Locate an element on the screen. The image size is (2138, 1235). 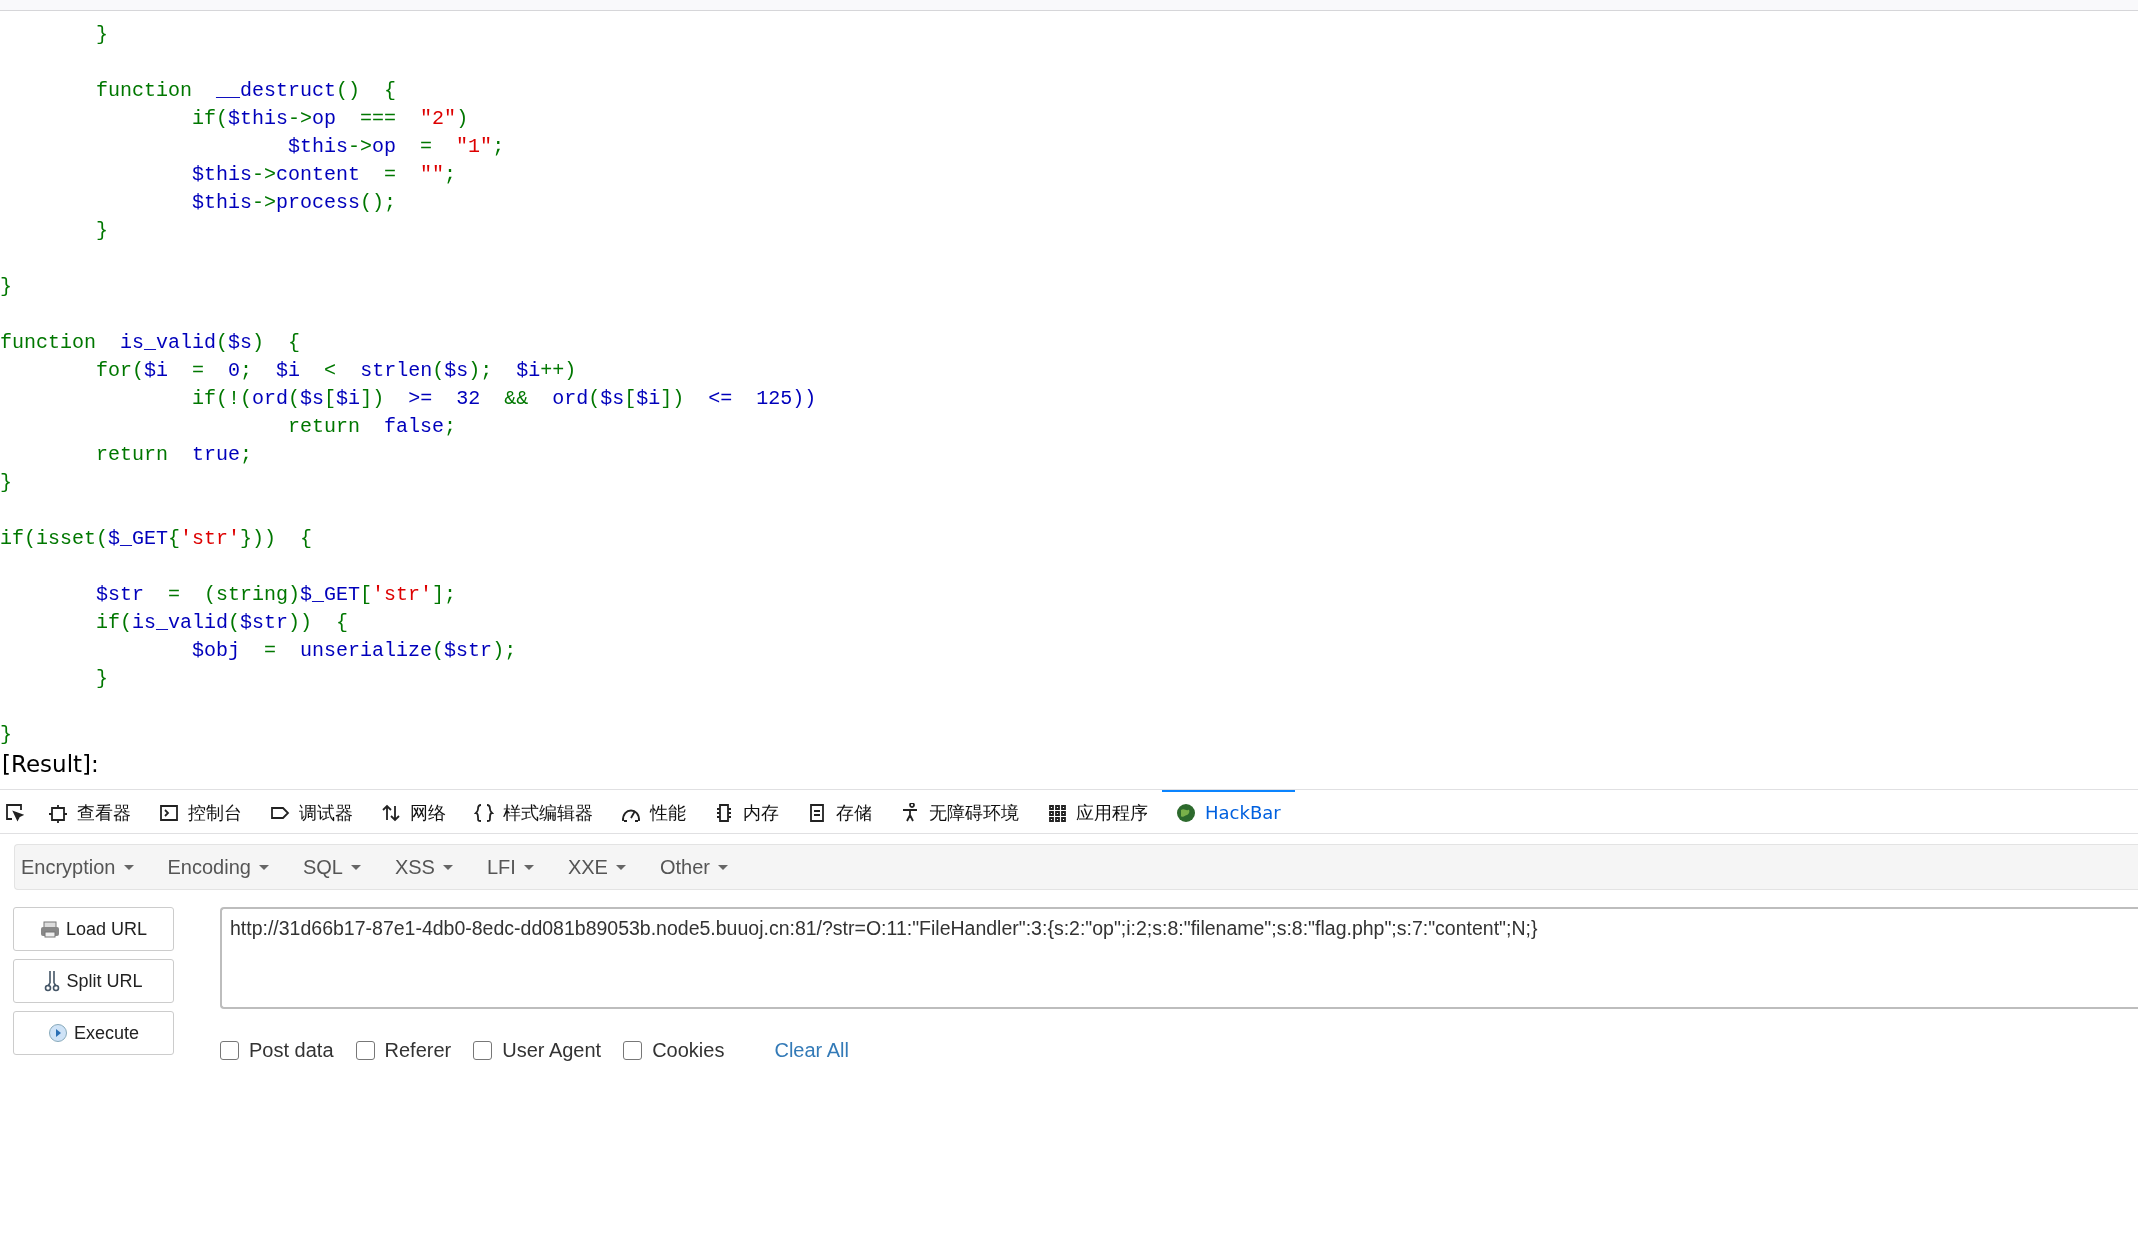
code-line: $this->content = ""; is located at coordinates (324, 175).